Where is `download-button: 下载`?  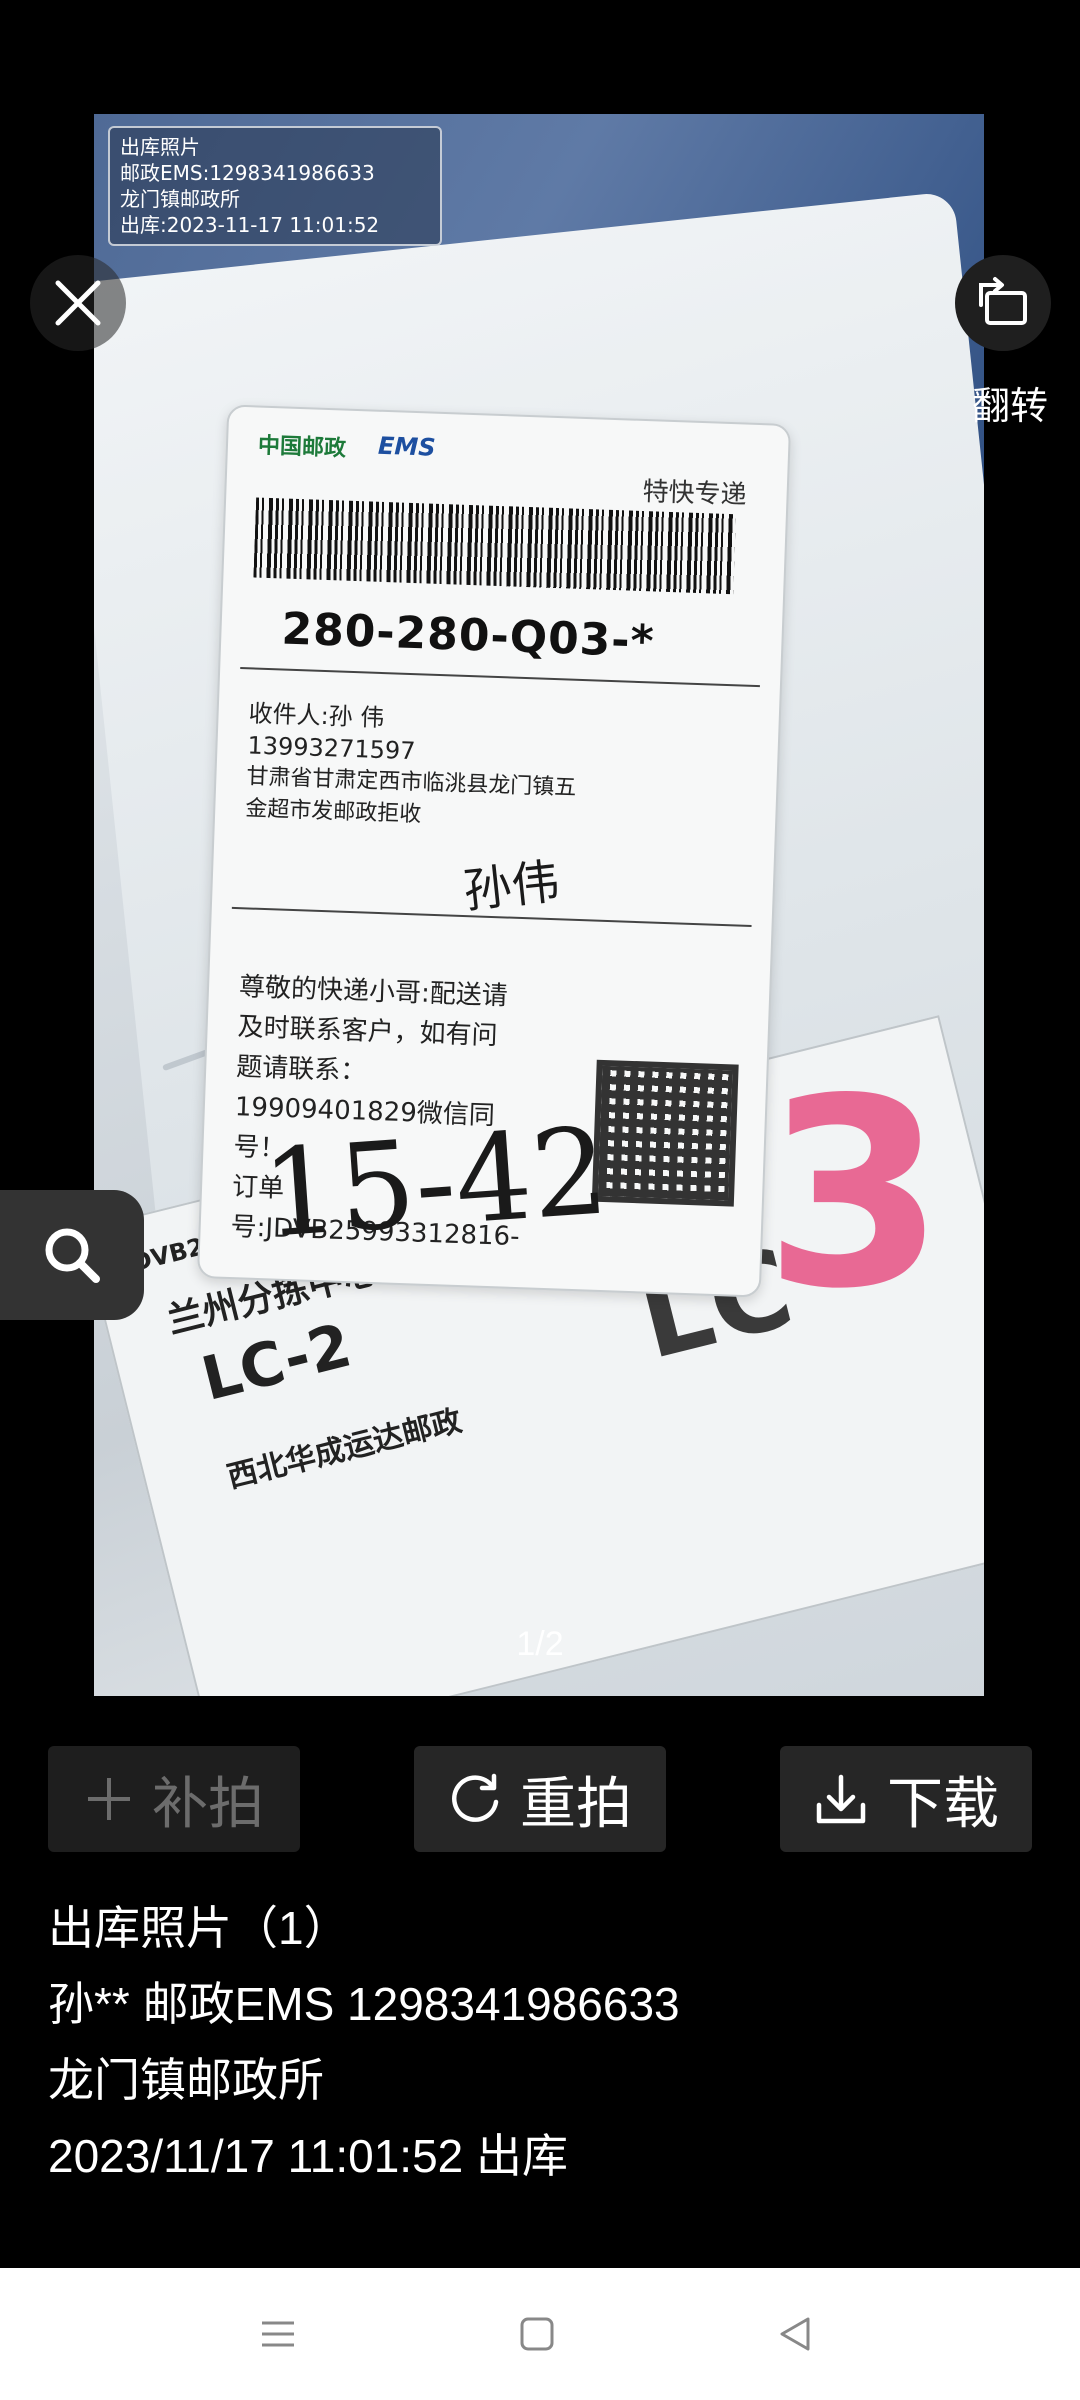
download-button: 下载 is located at coordinates (906, 1799).